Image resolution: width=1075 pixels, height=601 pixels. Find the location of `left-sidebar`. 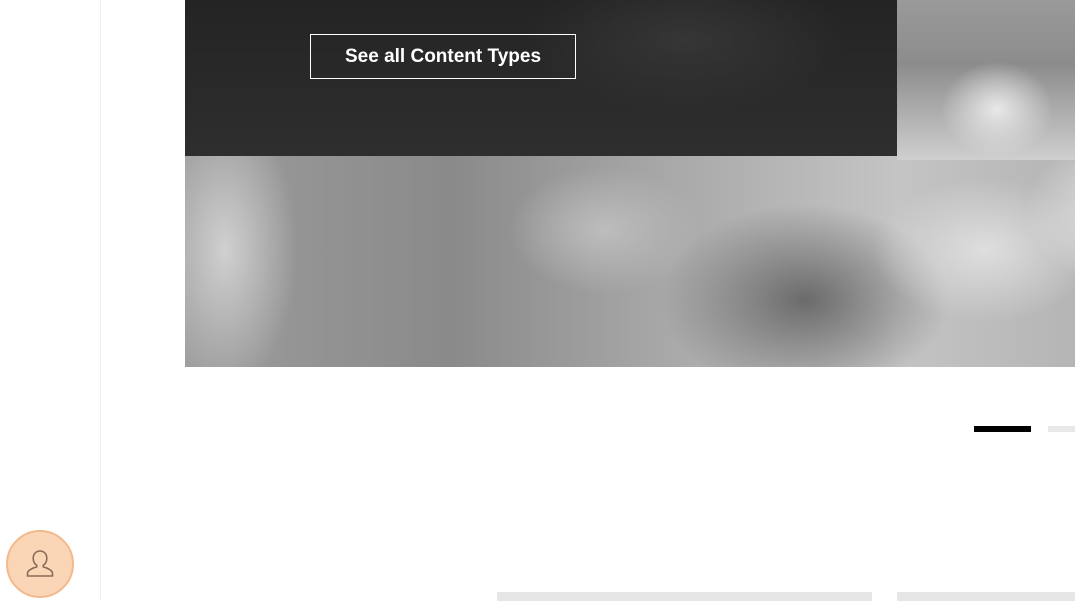

left-sidebar is located at coordinates (50, 300).